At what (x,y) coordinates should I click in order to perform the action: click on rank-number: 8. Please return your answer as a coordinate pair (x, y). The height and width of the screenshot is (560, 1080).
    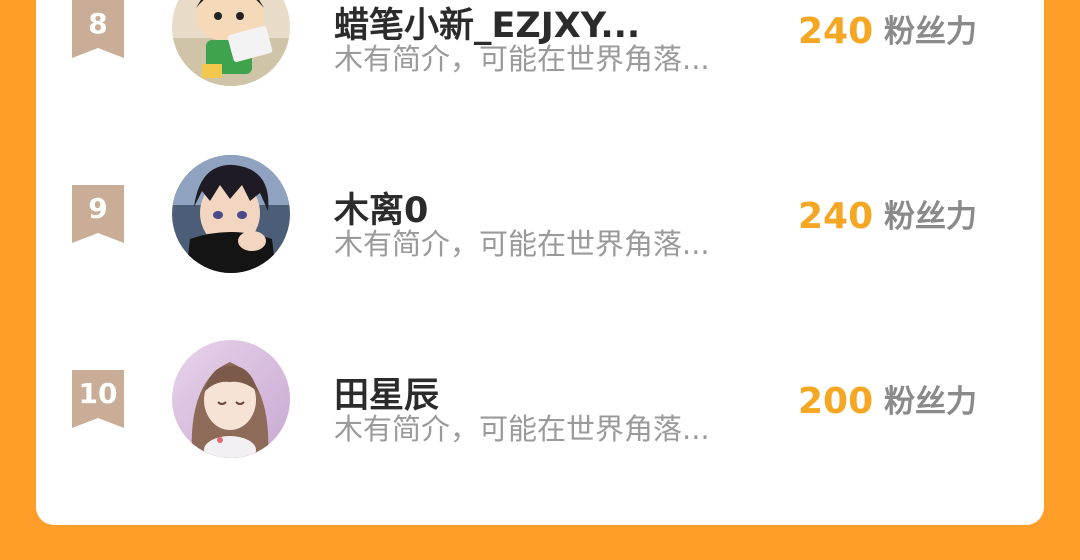
    Looking at the image, I should click on (98, 23).